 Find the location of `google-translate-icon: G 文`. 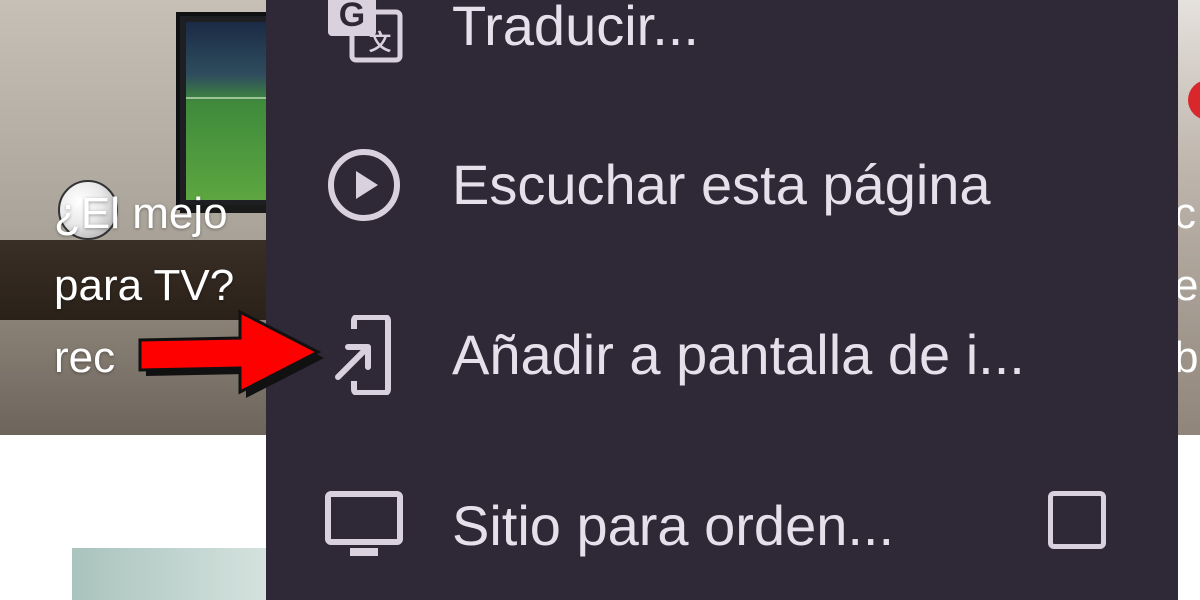

google-translate-icon: G 文 is located at coordinates (364, 33).